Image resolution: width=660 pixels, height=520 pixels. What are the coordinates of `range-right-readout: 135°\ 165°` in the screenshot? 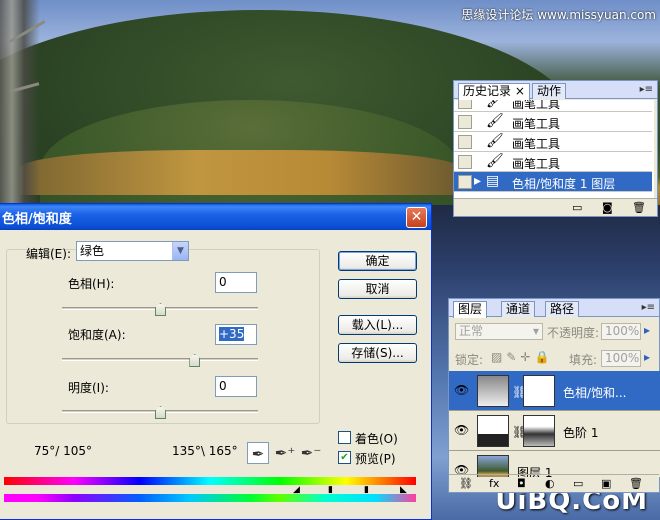 It's located at (205, 451).